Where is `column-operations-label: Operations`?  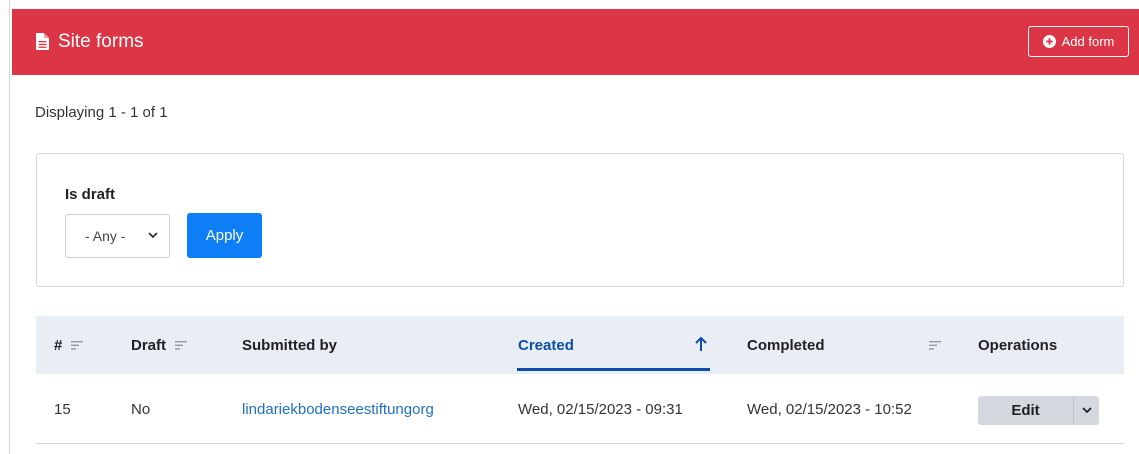 column-operations-label: Operations is located at coordinates (1018, 345).